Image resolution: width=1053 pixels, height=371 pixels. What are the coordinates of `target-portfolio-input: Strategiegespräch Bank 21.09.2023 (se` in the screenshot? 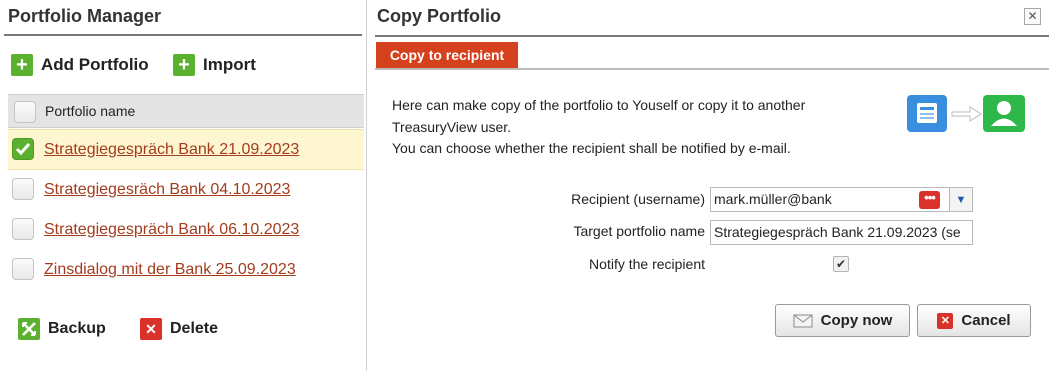 It's located at (841, 232).